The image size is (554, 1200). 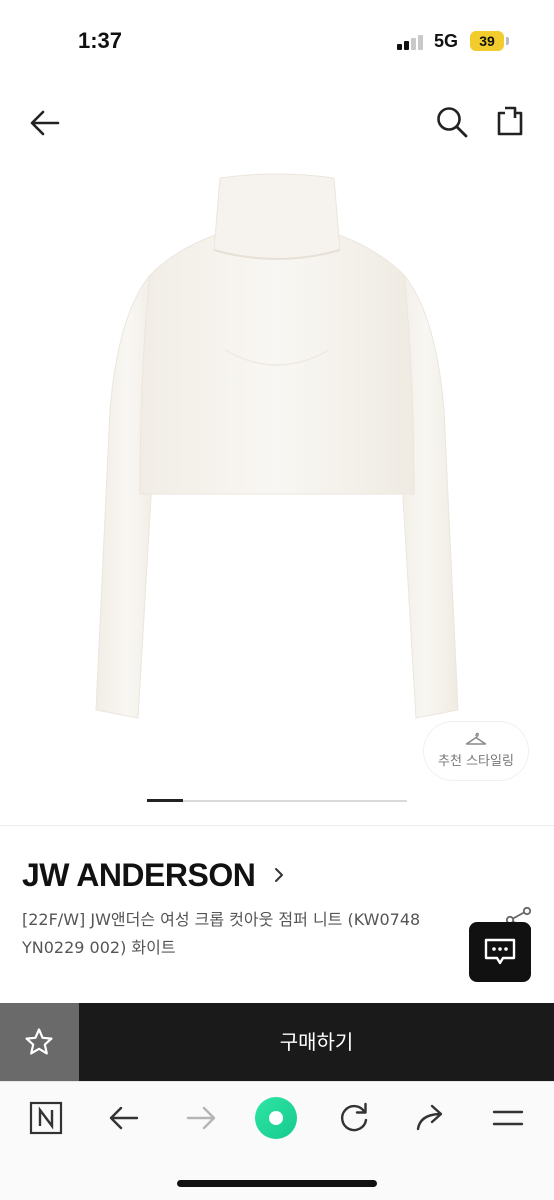 I want to click on purchase-bar: 구매하기, so click(x=277, y=1042).